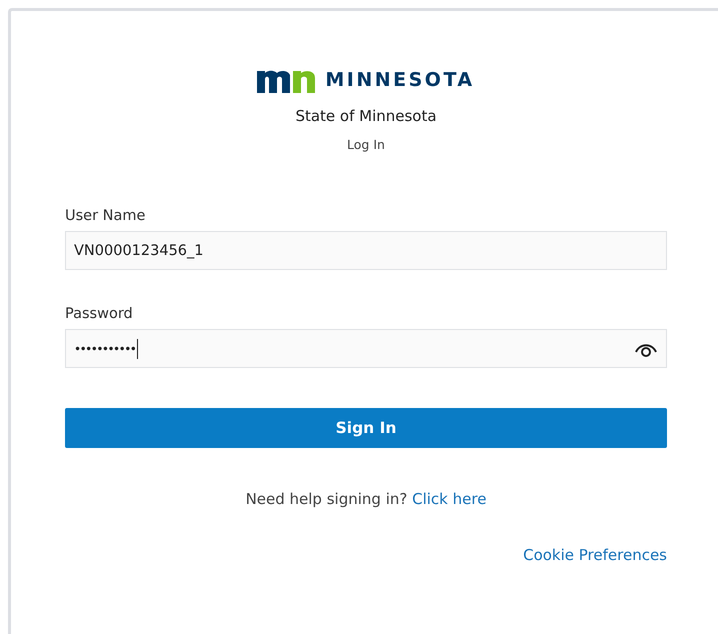 The height and width of the screenshot is (634, 718). Describe the element at coordinates (366, 348) in the screenshot. I see `password-field: •••••••••••` at that location.